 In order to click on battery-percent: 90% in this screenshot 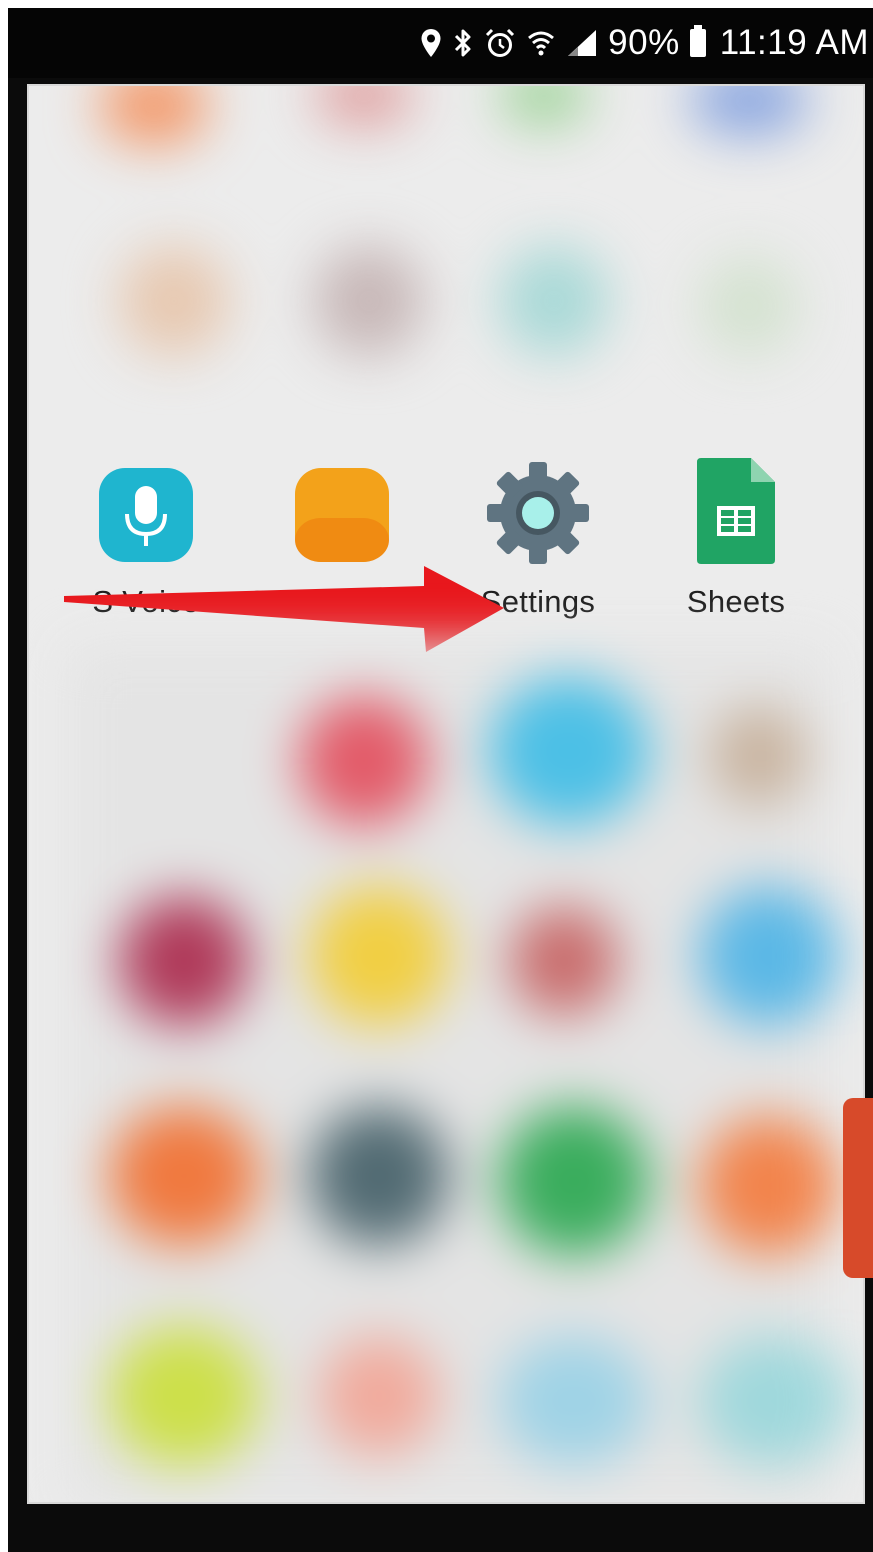, I will do `click(644, 42)`.